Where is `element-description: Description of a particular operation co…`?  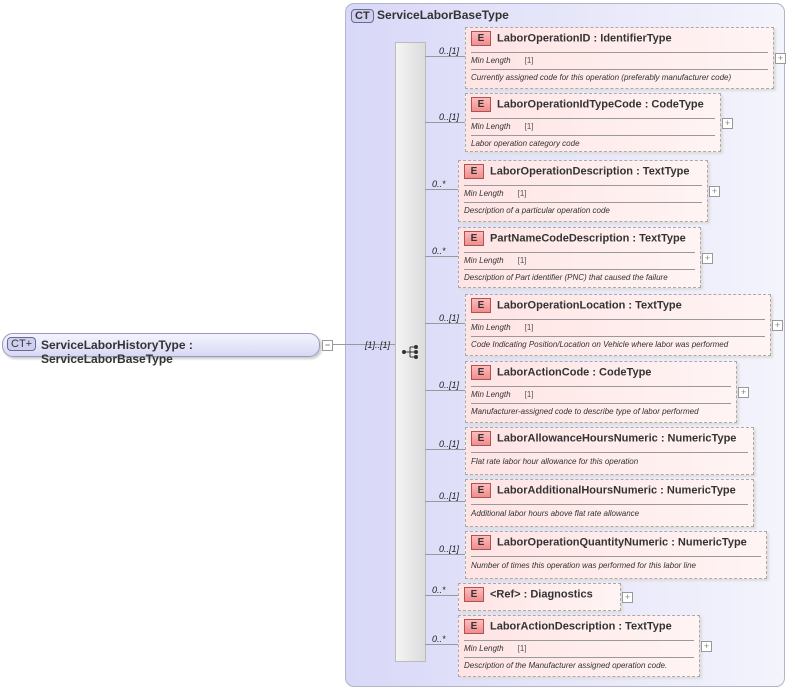 element-description: Description of a particular operation co… is located at coordinates (537, 210).